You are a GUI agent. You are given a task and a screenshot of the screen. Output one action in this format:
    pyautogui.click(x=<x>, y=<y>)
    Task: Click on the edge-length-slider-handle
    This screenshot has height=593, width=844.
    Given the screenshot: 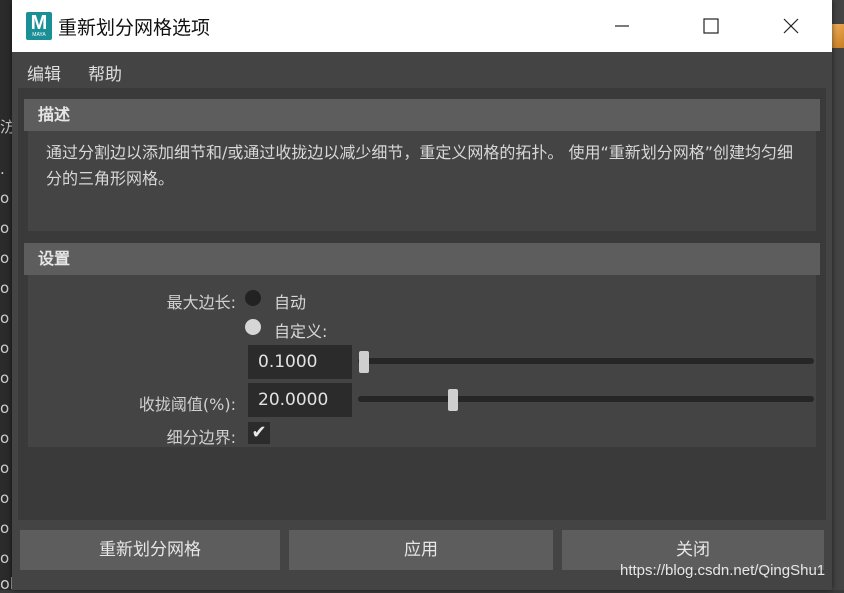 What is the action you would take?
    pyautogui.click(x=364, y=362)
    